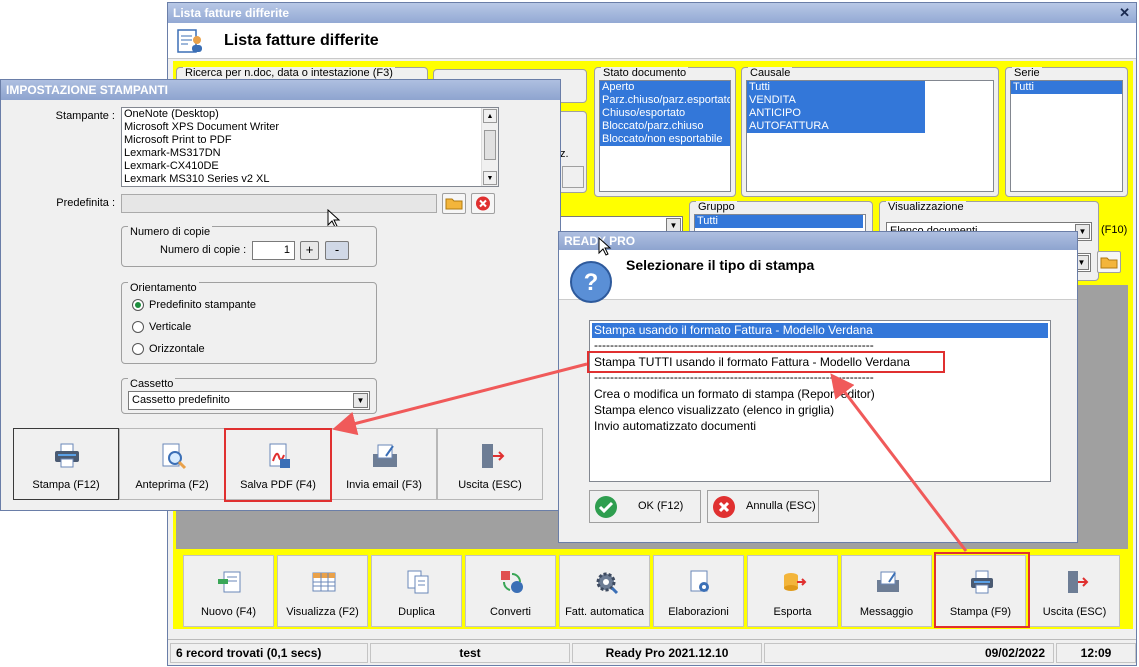  What do you see at coordinates (460, 399) in the screenshot?
I see `arrow-to-salva-pdf` at bounding box center [460, 399].